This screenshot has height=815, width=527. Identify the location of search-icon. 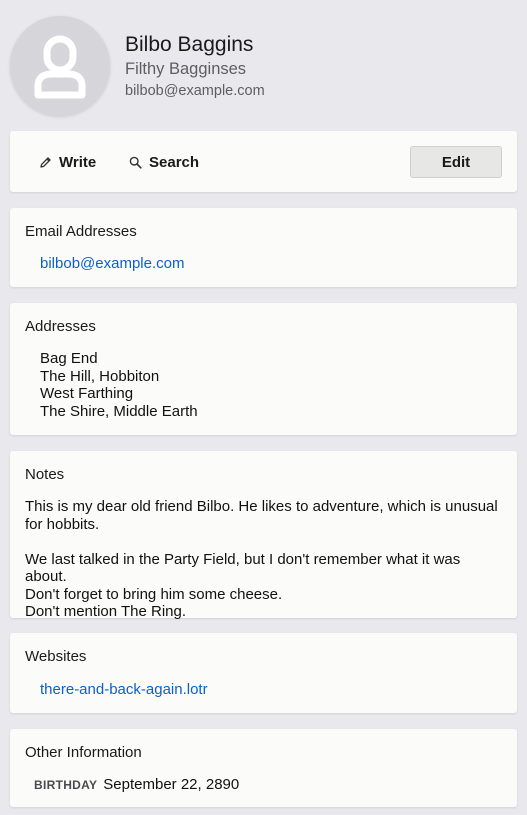
(135, 162).